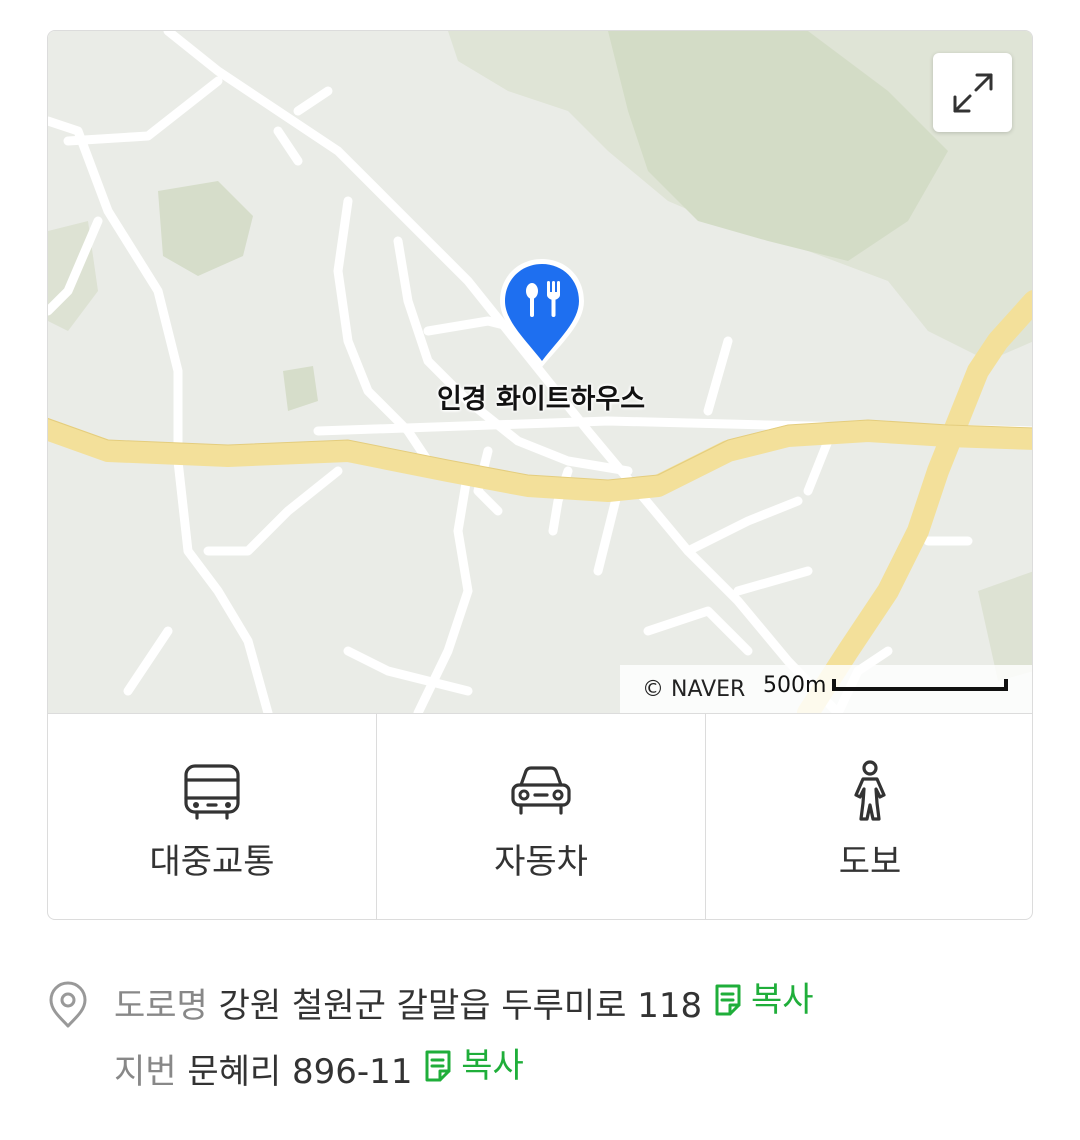 The width and height of the screenshot is (1080, 1140). Describe the element at coordinates (492, 1066) in the screenshot. I see `copy-lot-address-label: 복사` at that location.